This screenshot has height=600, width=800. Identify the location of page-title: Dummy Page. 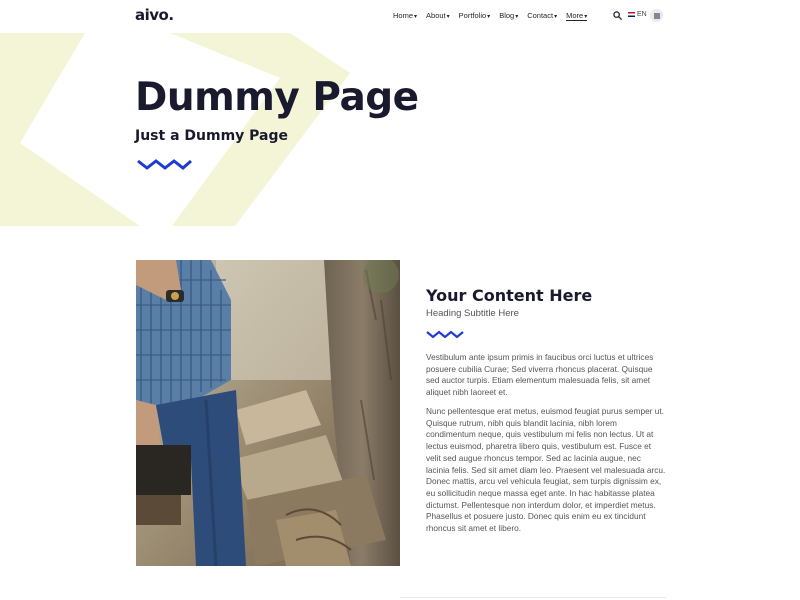
(277, 97).